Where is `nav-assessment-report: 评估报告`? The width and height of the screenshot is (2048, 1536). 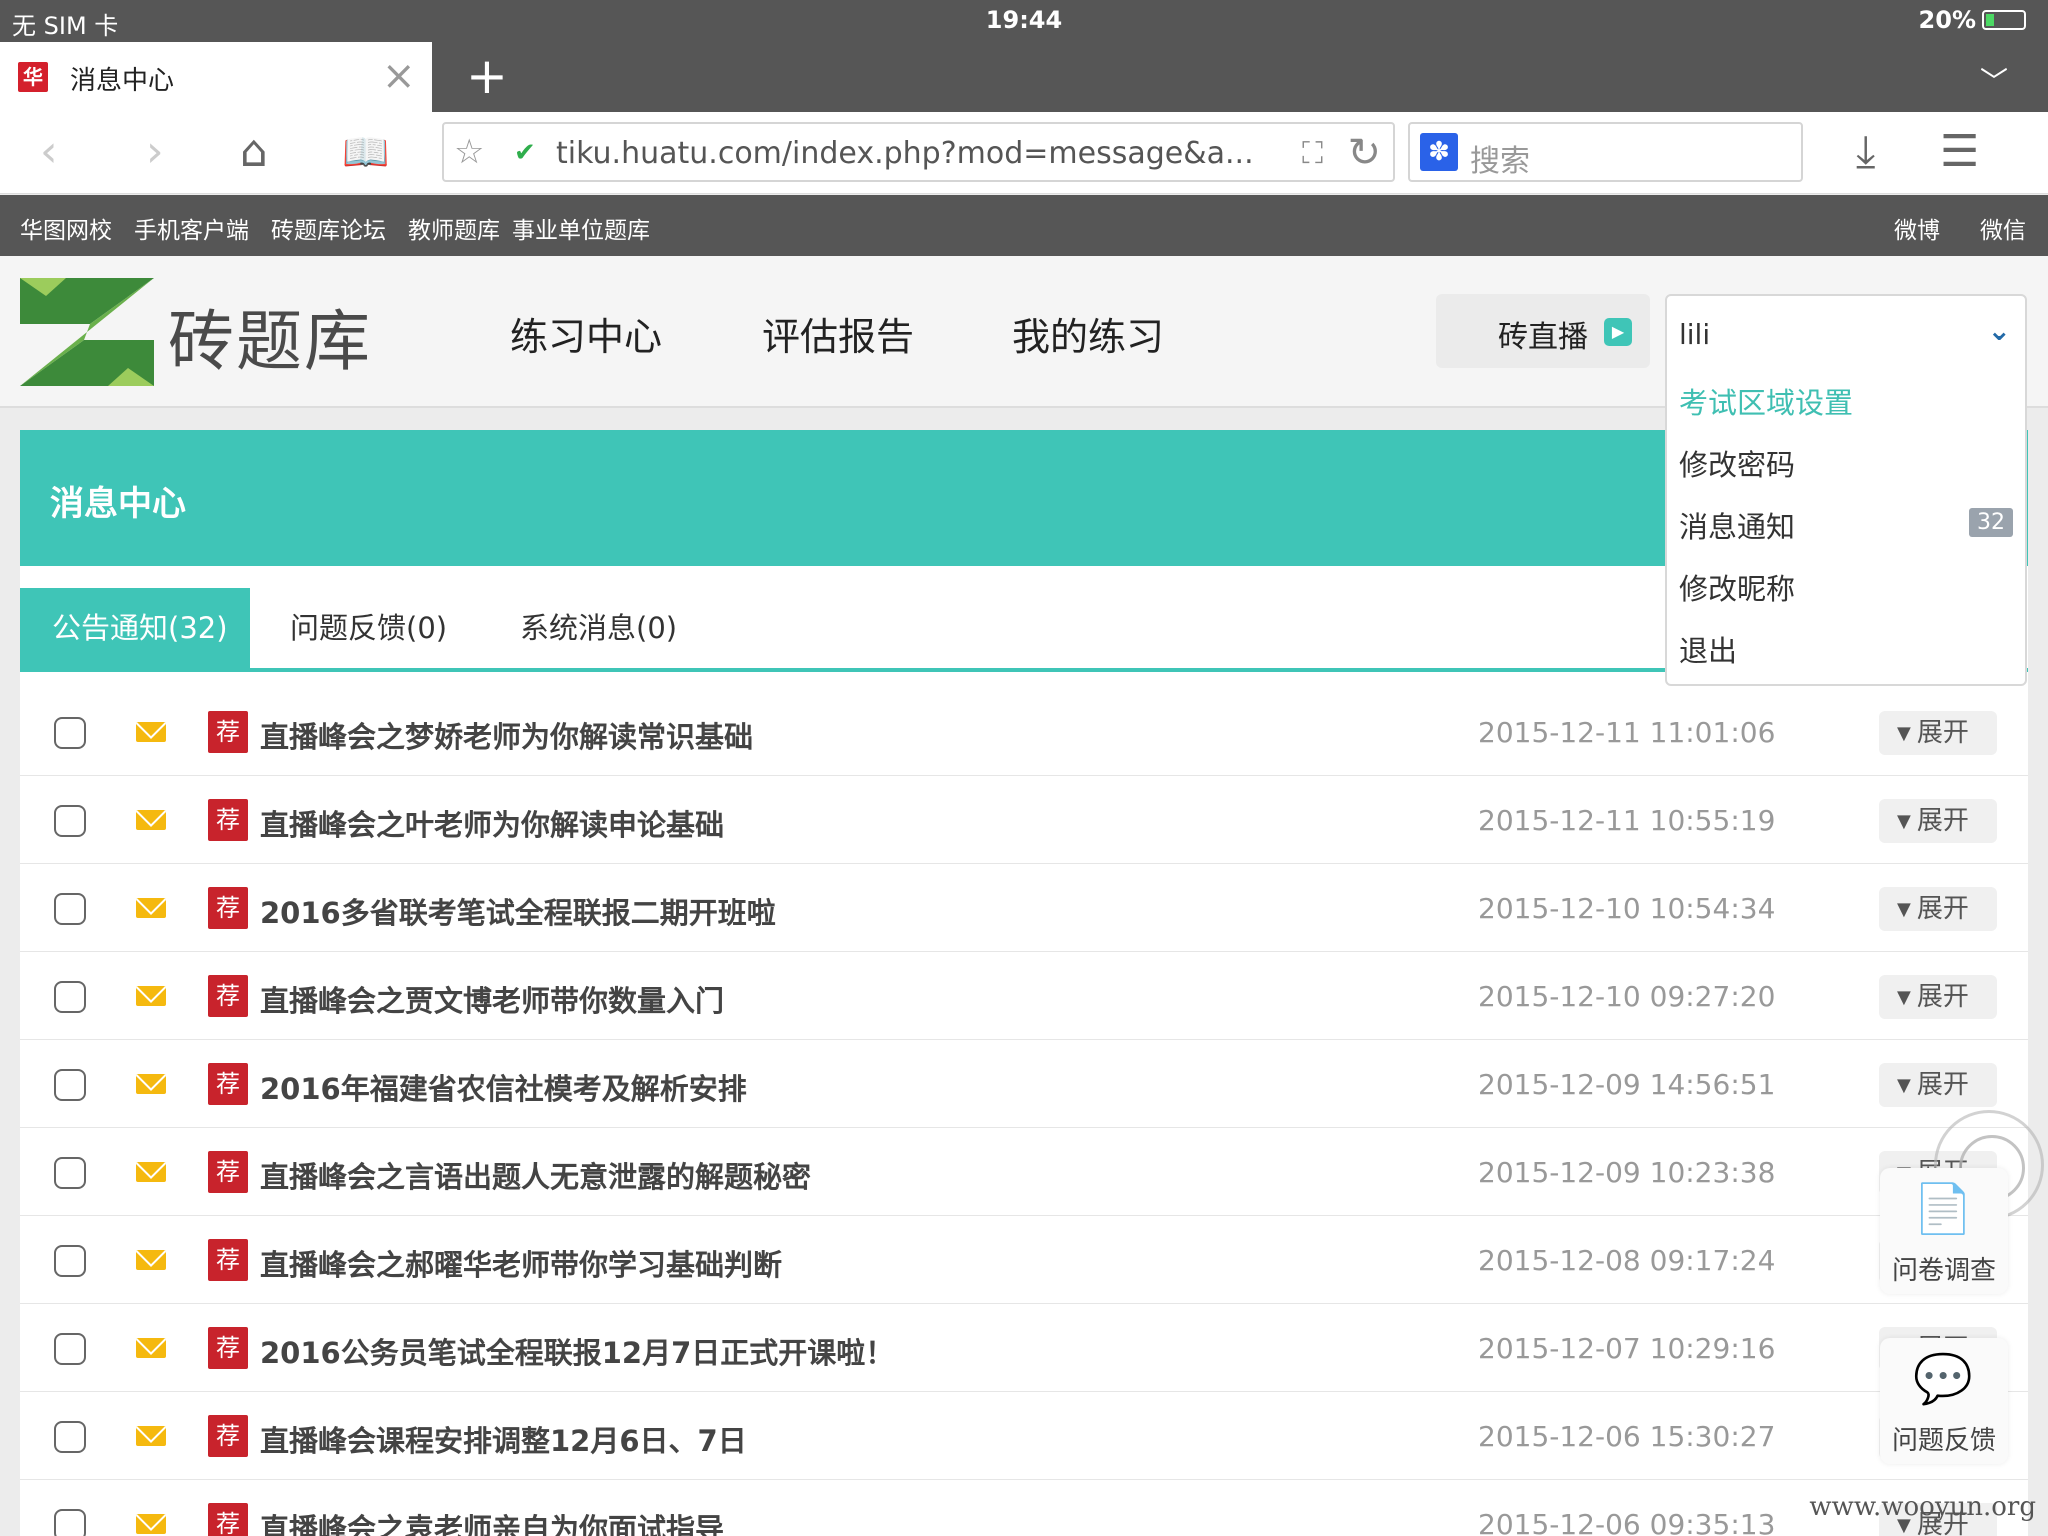
nav-assessment-report: 评估报告 is located at coordinates (838, 333).